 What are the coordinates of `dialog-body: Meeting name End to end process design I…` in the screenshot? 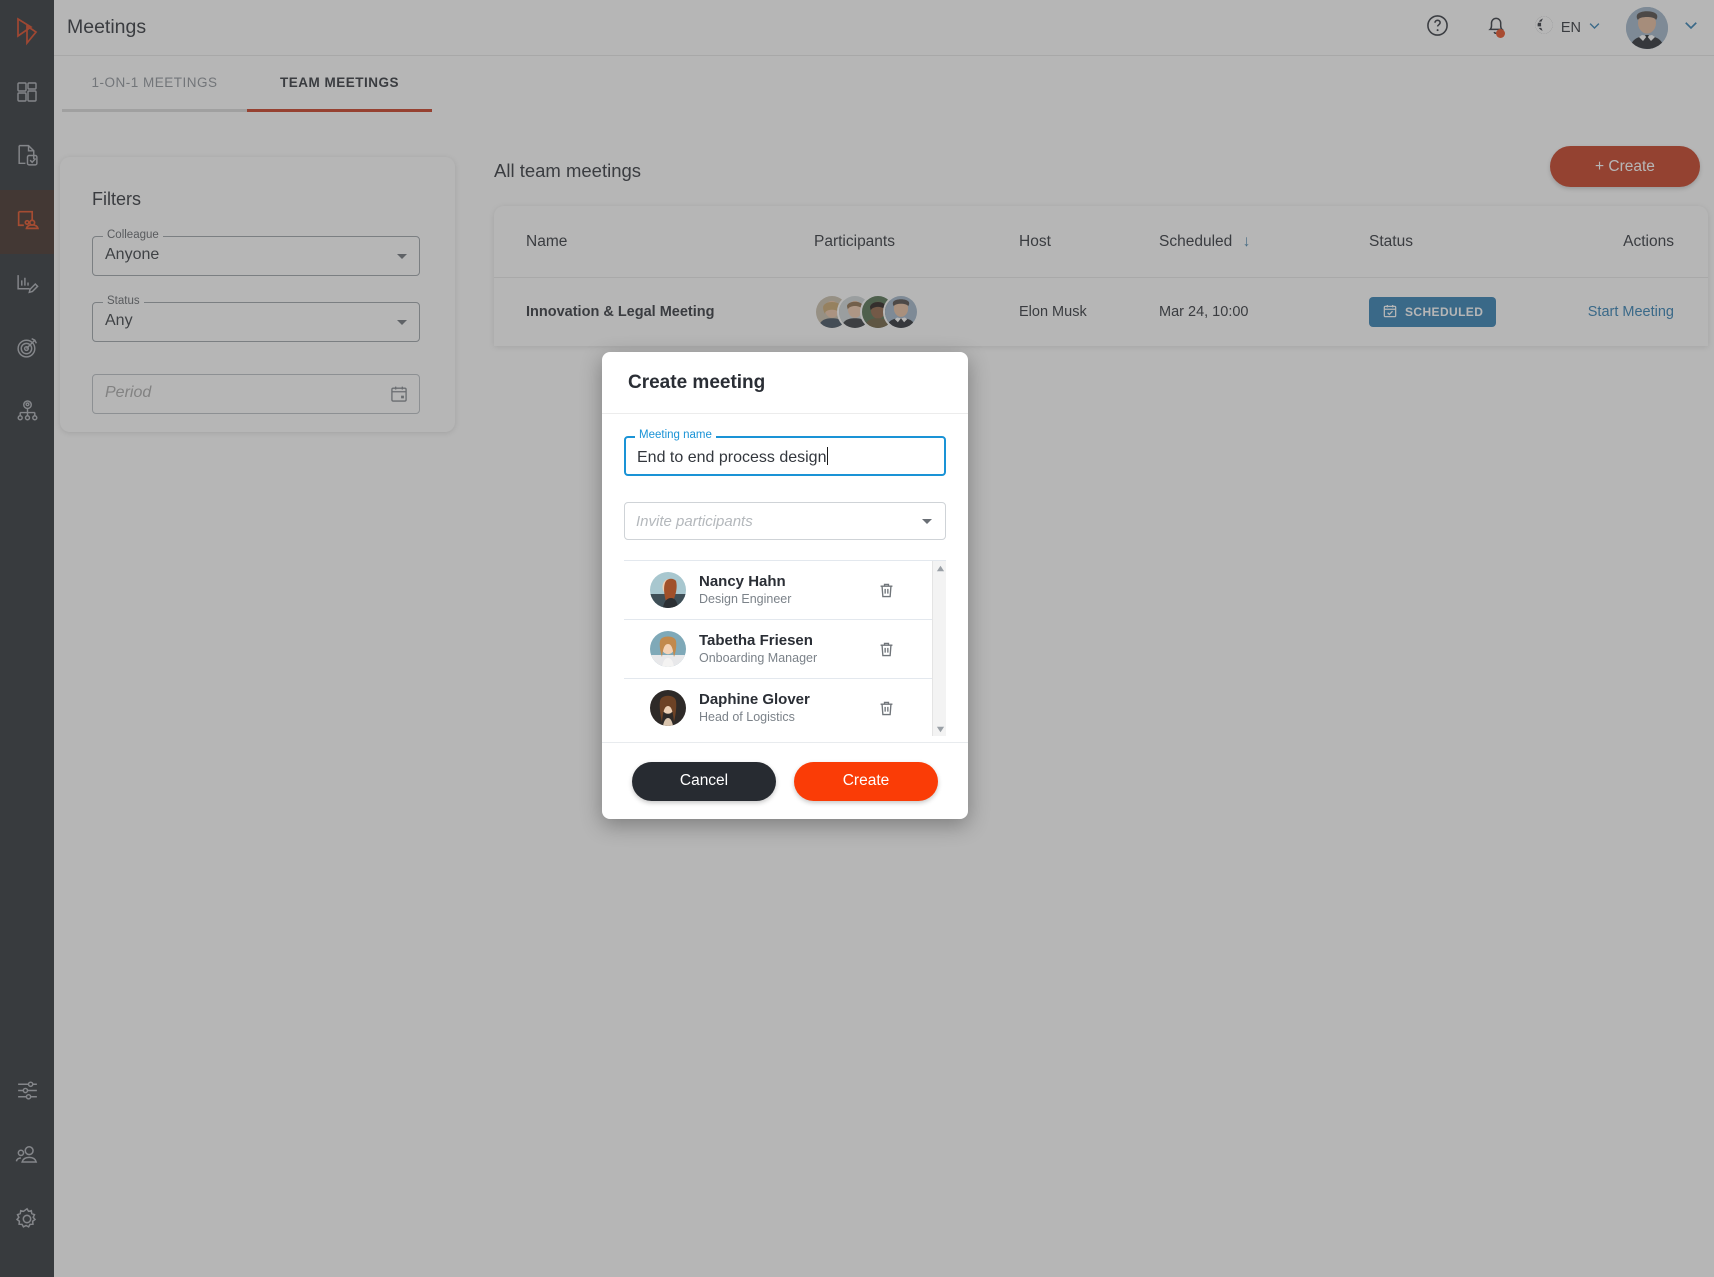 It's located at (785, 575).